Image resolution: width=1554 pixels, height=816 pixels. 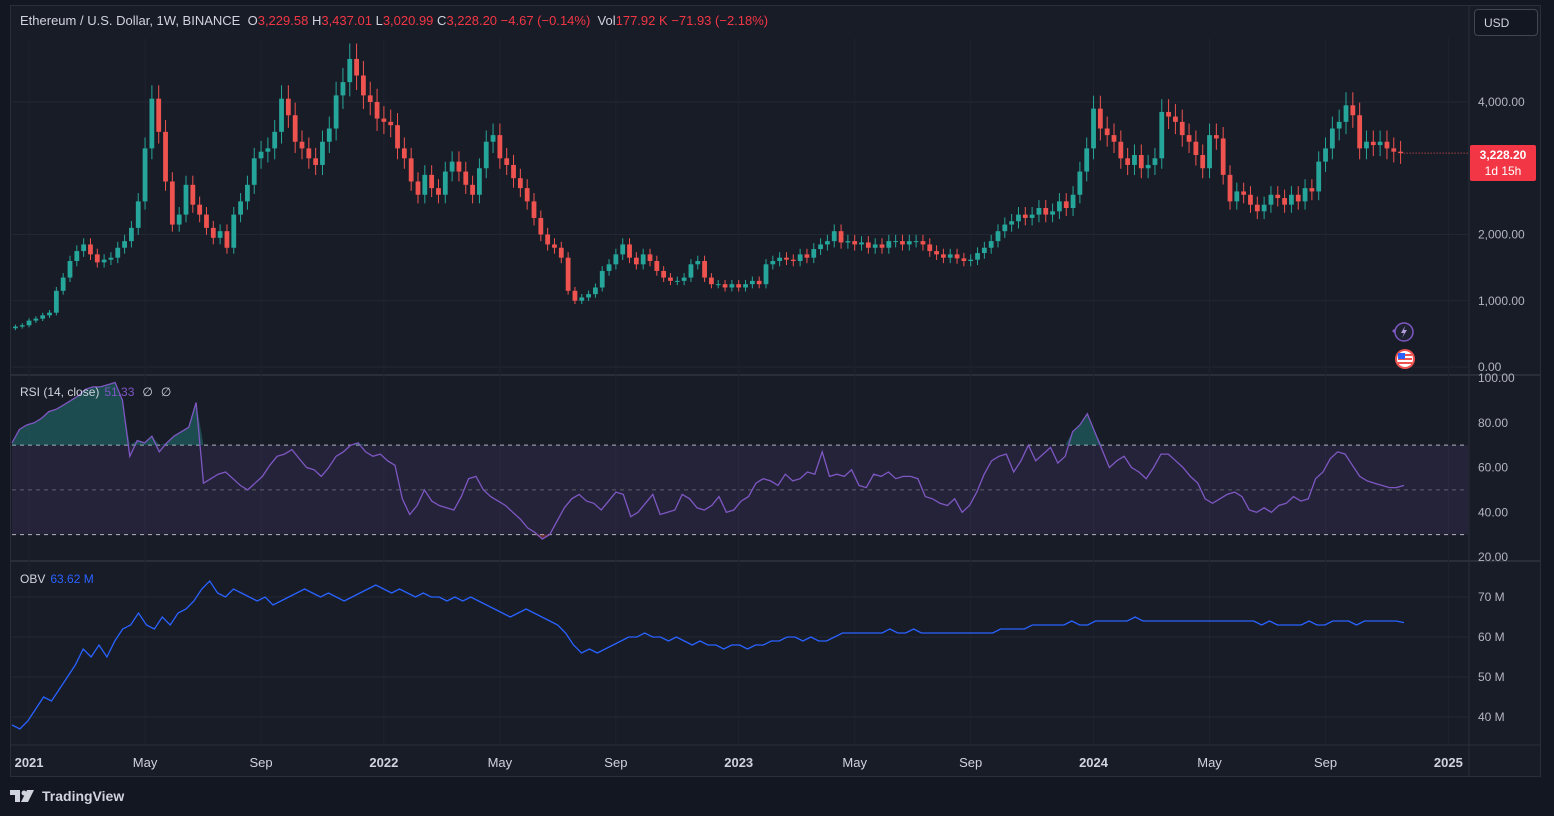 What do you see at coordinates (130, 20) in the screenshot?
I see `symbol-title: Ethereum / U.S. Dollar, 1W, BINANCE` at bounding box center [130, 20].